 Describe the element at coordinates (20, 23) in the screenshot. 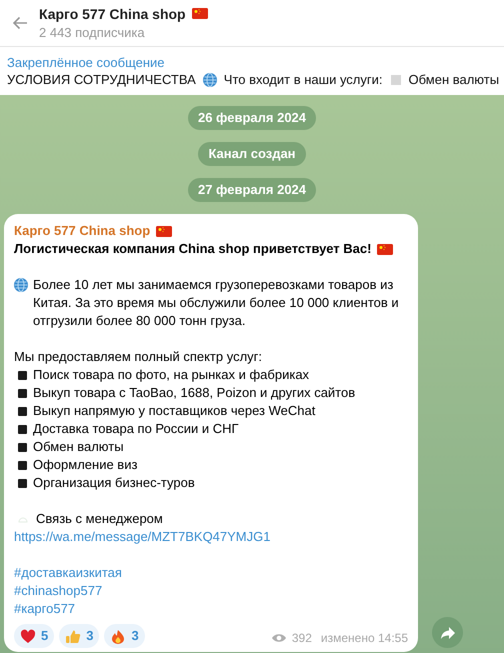

I see `back-icon` at that location.